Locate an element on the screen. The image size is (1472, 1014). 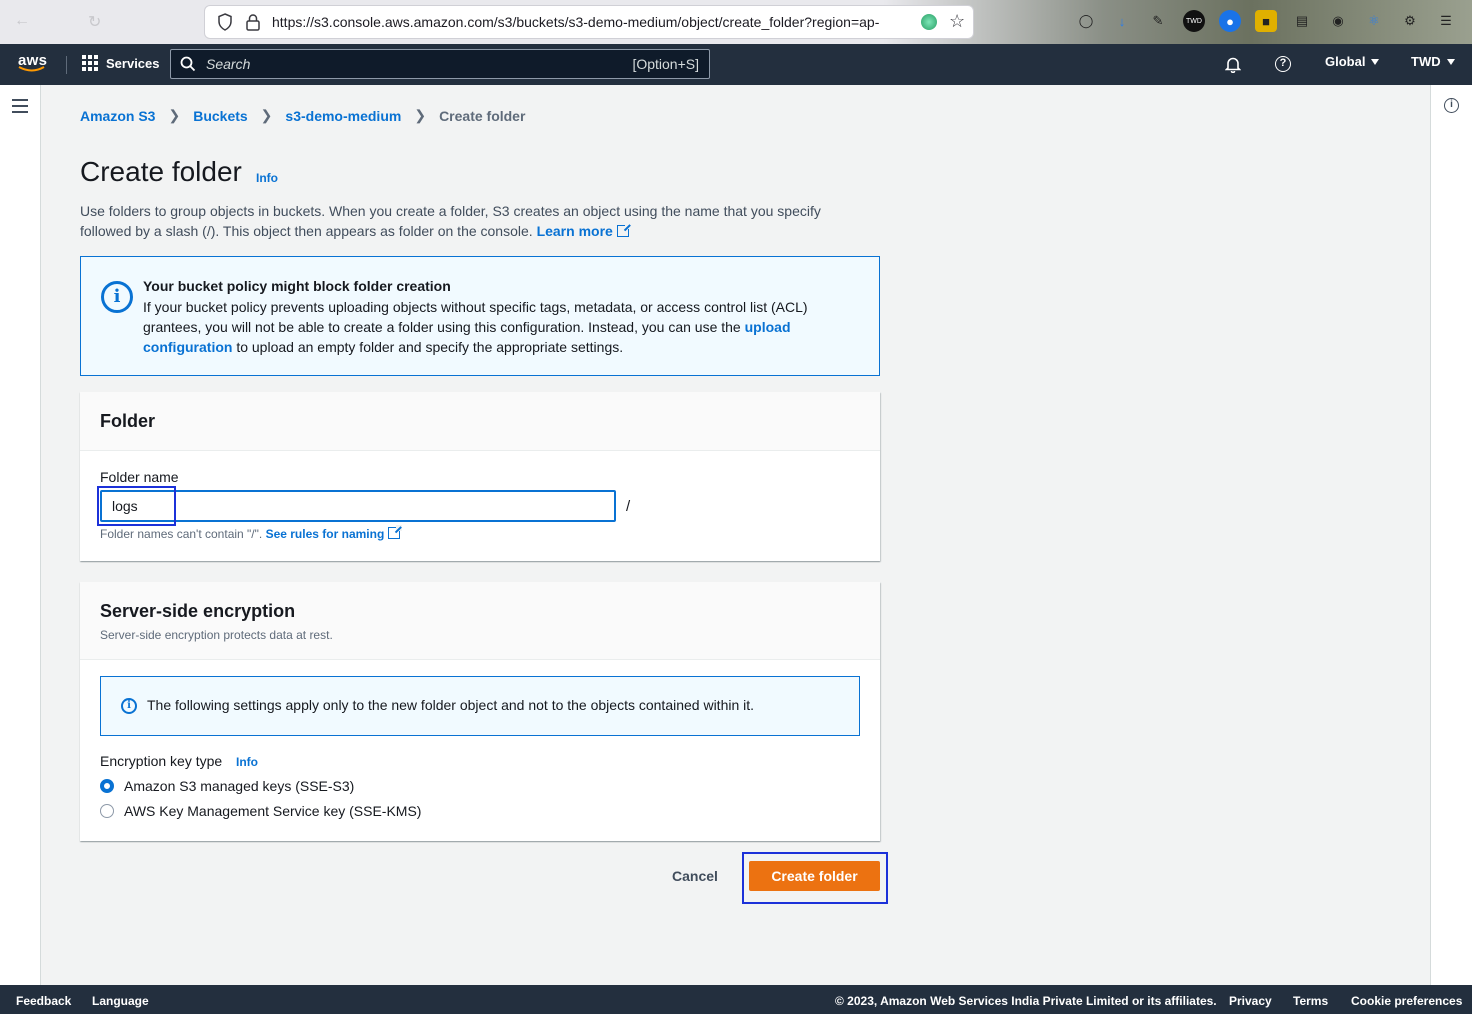
learn-more-link: Learn more is located at coordinates (583, 231).